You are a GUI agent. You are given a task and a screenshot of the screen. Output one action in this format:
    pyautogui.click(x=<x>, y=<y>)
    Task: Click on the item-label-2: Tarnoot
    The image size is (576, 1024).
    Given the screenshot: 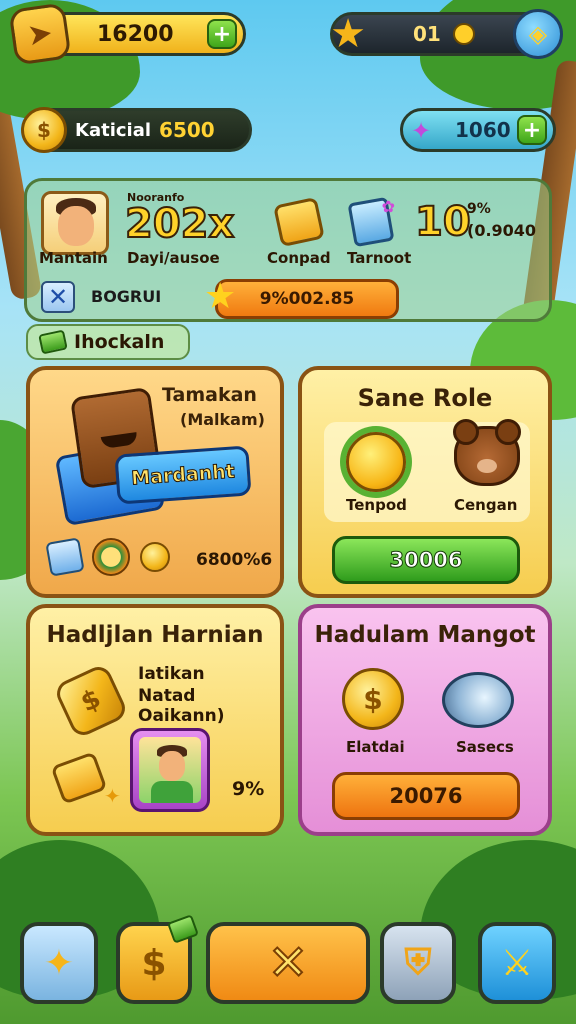 What is the action you would take?
    pyautogui.click(x=379, y=258)
    